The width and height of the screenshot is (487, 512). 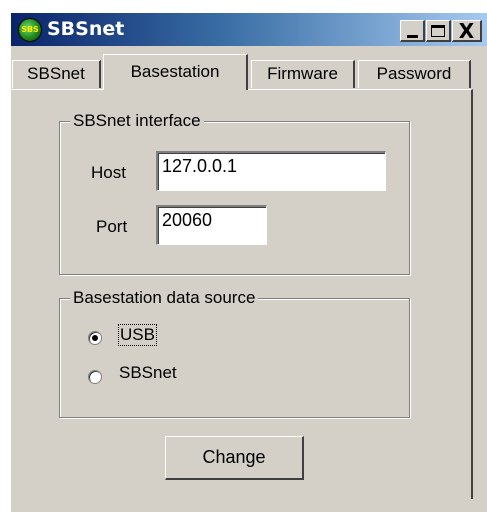 What do you see at coordinates (95, 377) in the screenshot?
I see `sbsnet-radio` at bounding box center [95, 377].